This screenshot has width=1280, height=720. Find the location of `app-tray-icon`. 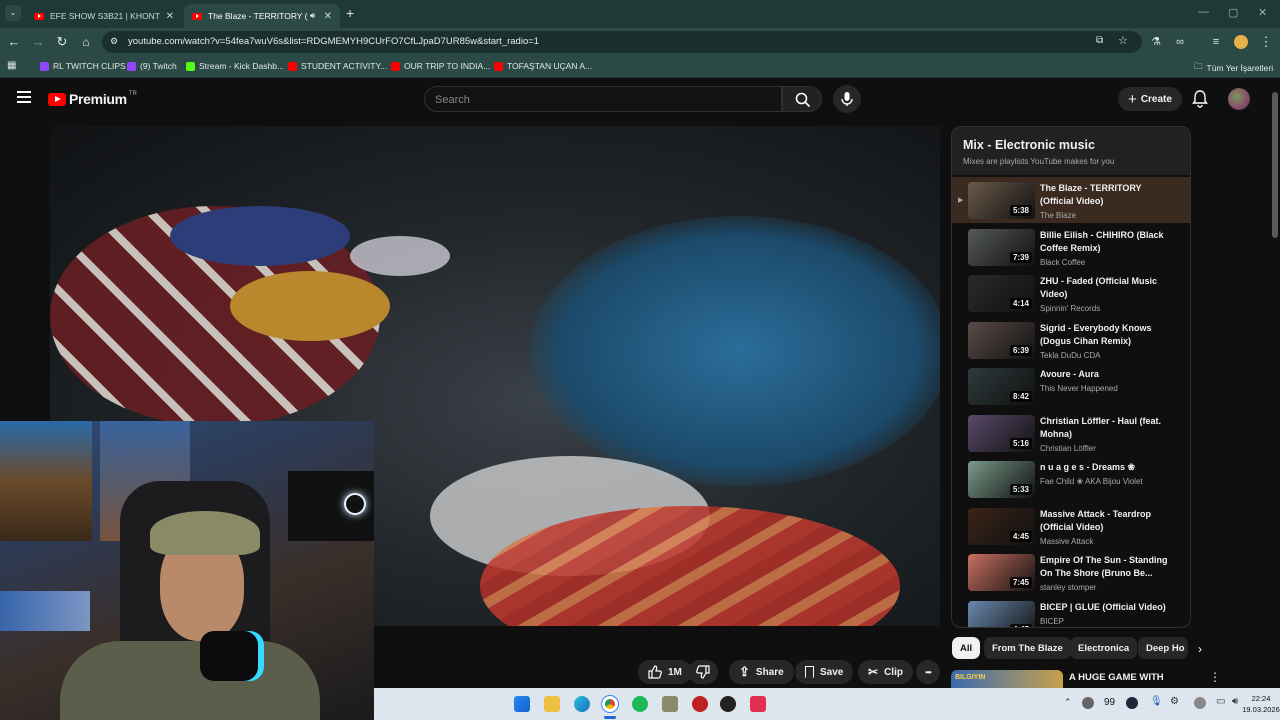

app-tray-icon is located at coordinates (1200, 703).